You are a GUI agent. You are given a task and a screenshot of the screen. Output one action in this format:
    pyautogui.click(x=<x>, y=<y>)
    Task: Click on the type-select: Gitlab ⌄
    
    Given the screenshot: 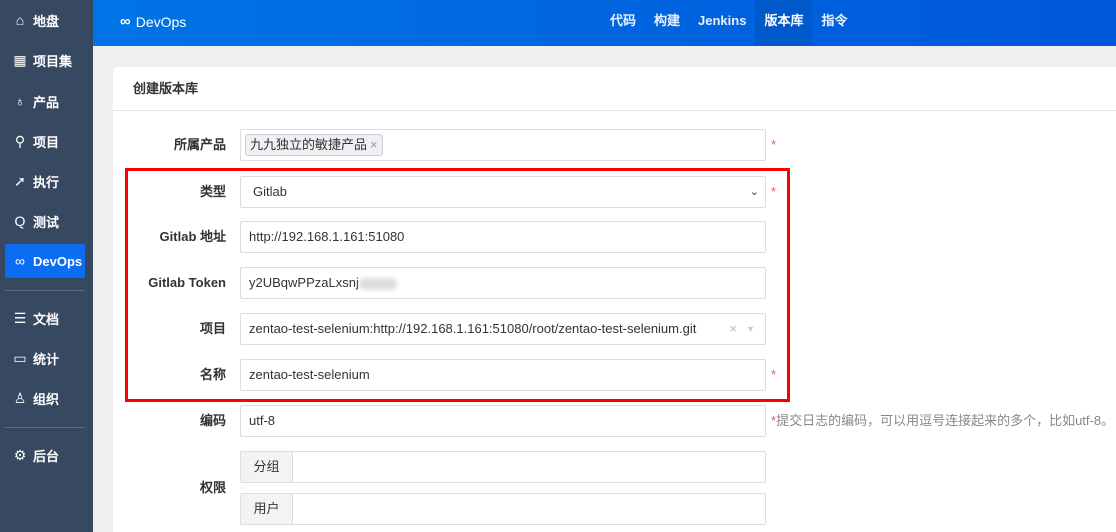 What is the action you would take?
    pyautogui.click(x=503, y=192)
    